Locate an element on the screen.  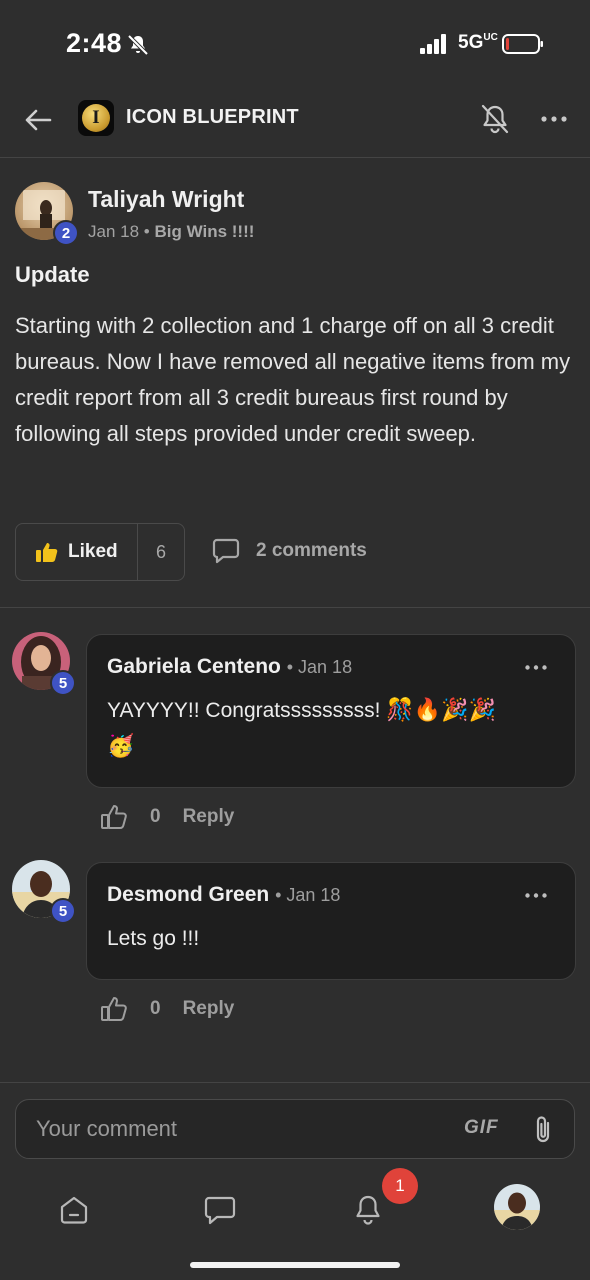
home-icon is located at coordinates (74, 1210).